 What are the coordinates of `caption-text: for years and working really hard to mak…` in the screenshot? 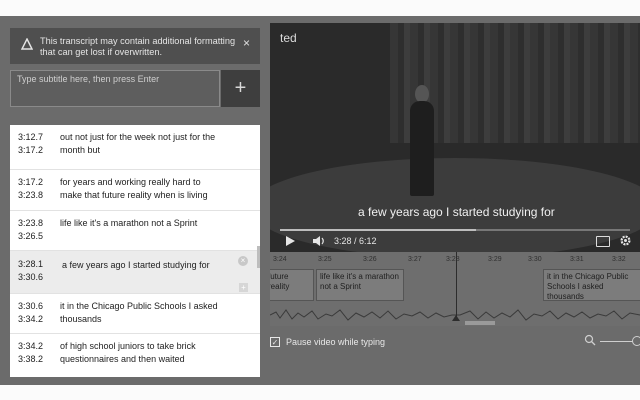 It's located at (142, 188).